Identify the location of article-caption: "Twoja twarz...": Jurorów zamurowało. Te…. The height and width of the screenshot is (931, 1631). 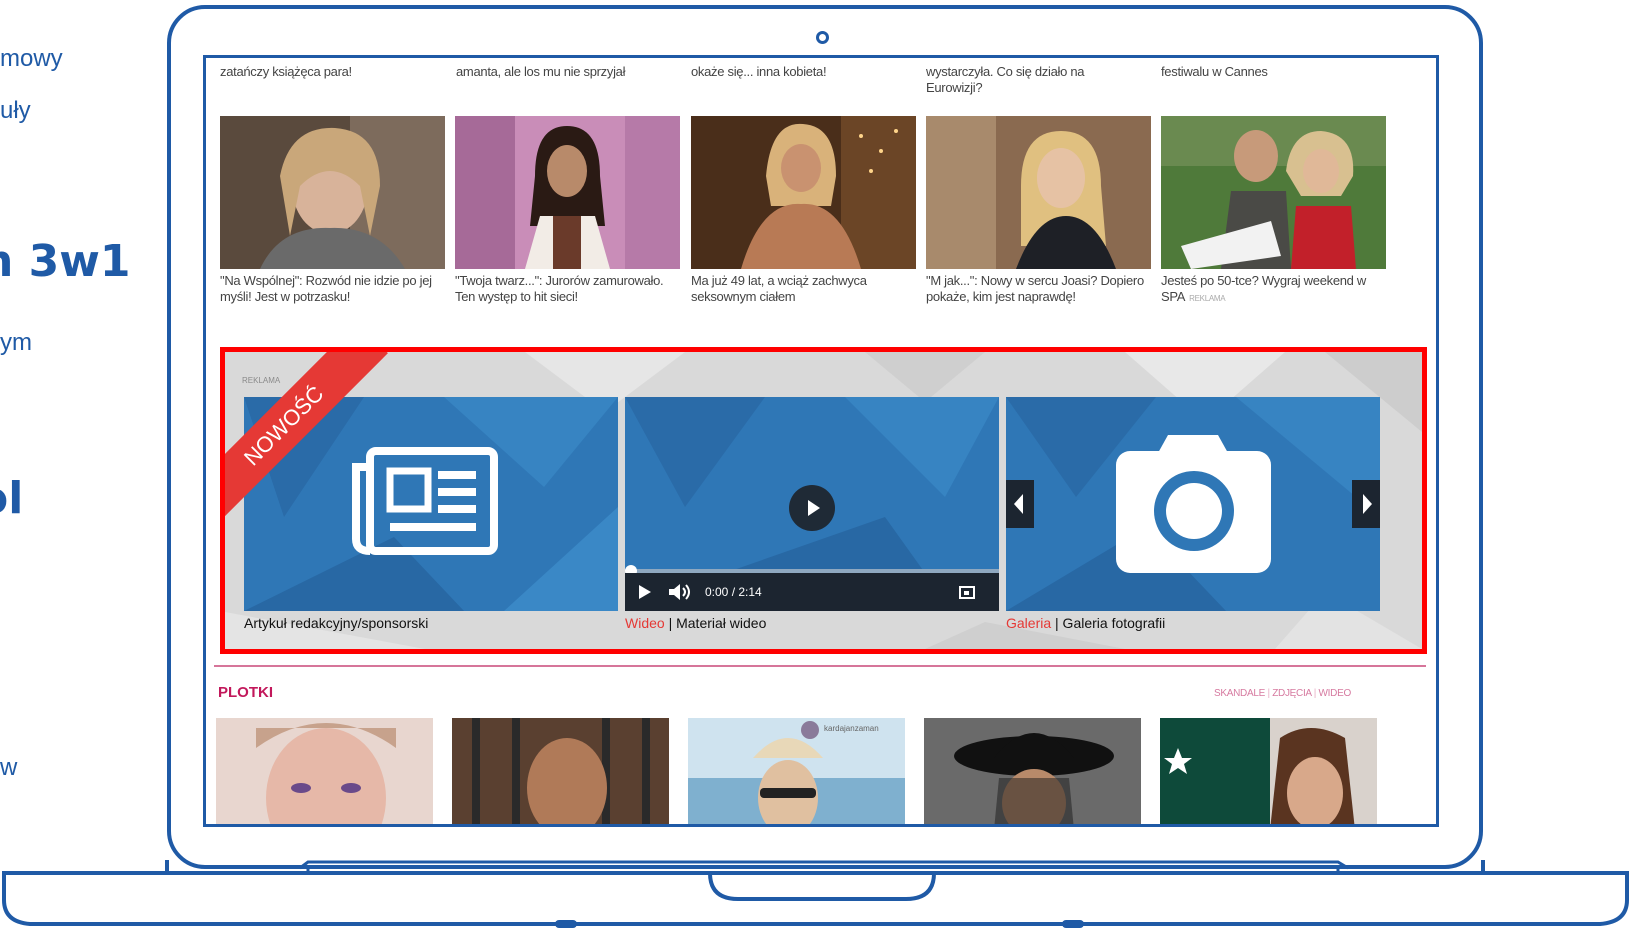
(569, 289).